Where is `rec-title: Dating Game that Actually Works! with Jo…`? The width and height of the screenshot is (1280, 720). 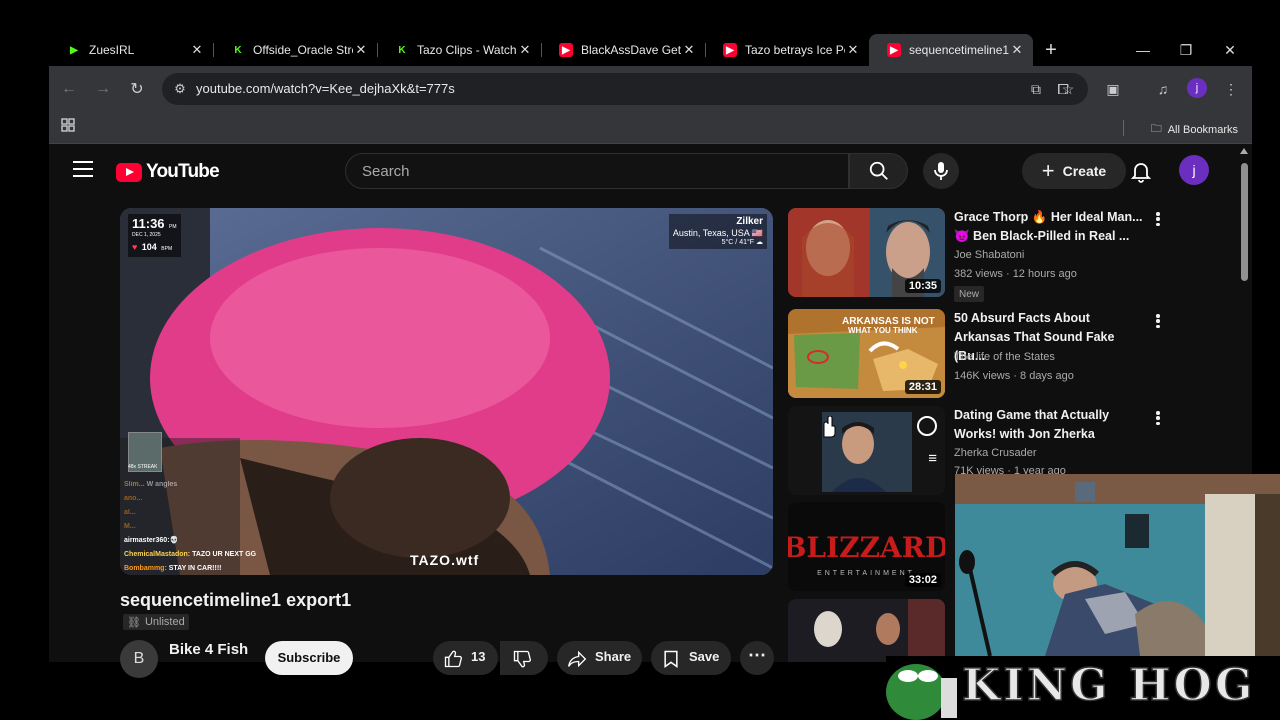 rec-title: Dating Game that Actually Works! with Jo… is located at coordinates (1050, 425).